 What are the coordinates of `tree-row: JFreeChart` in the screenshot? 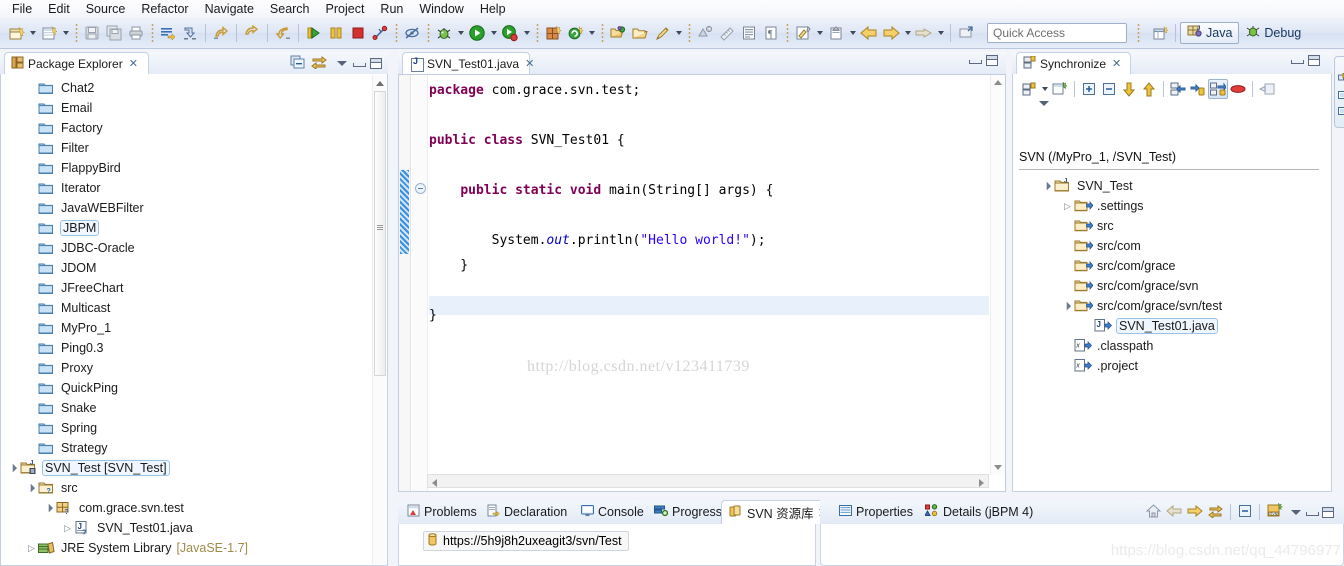 It's located at (194, 288).